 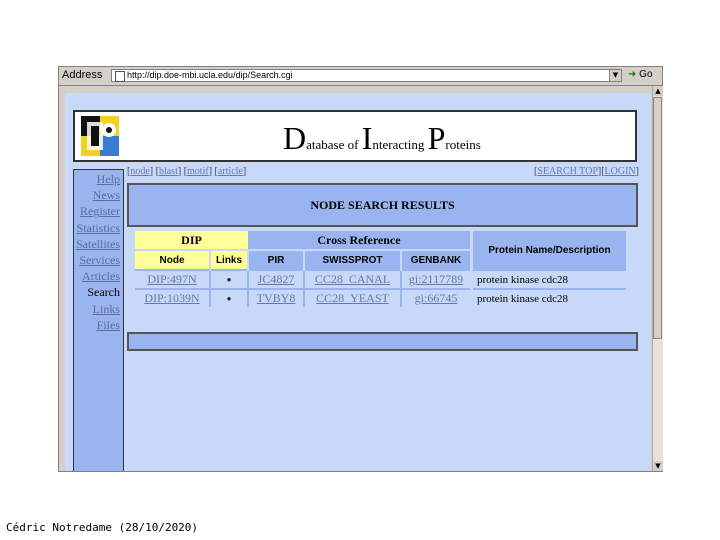 What do you see at coordinates (173, 259) in the screenshot?
I see `header-node: Node` at bounding box center [173, 259].